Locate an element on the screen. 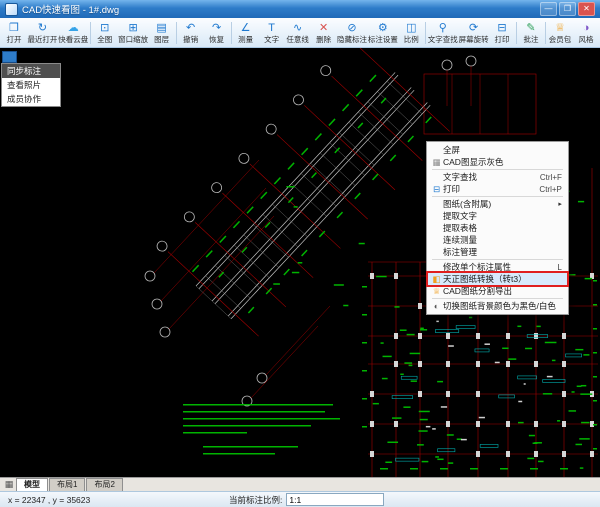 This screenshot has width=600, height=507. open-file-icon: ❐ is located at coordinates (14, 27).